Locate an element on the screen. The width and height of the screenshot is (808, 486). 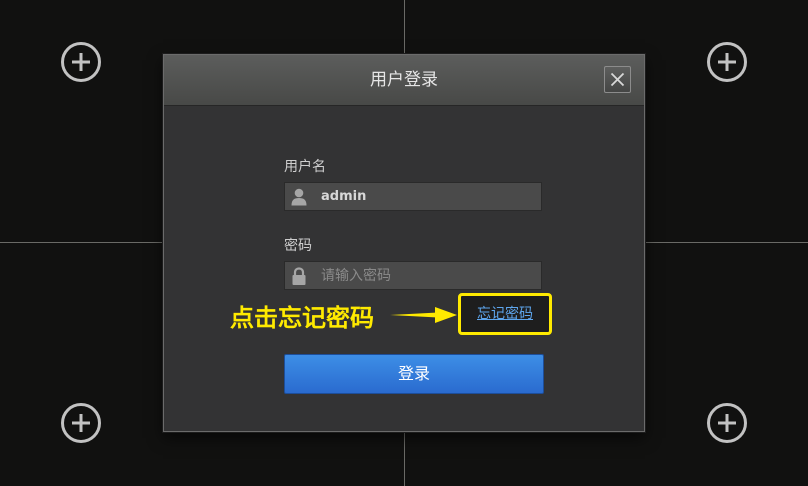
password-label: 密码 is located at coordinates (298, 246).